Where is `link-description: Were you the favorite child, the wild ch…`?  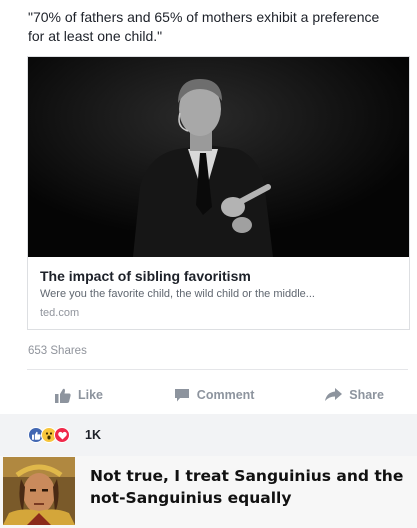
link-description: Were you the favorite child, the wild ch… is located at coordinates (177, 294).